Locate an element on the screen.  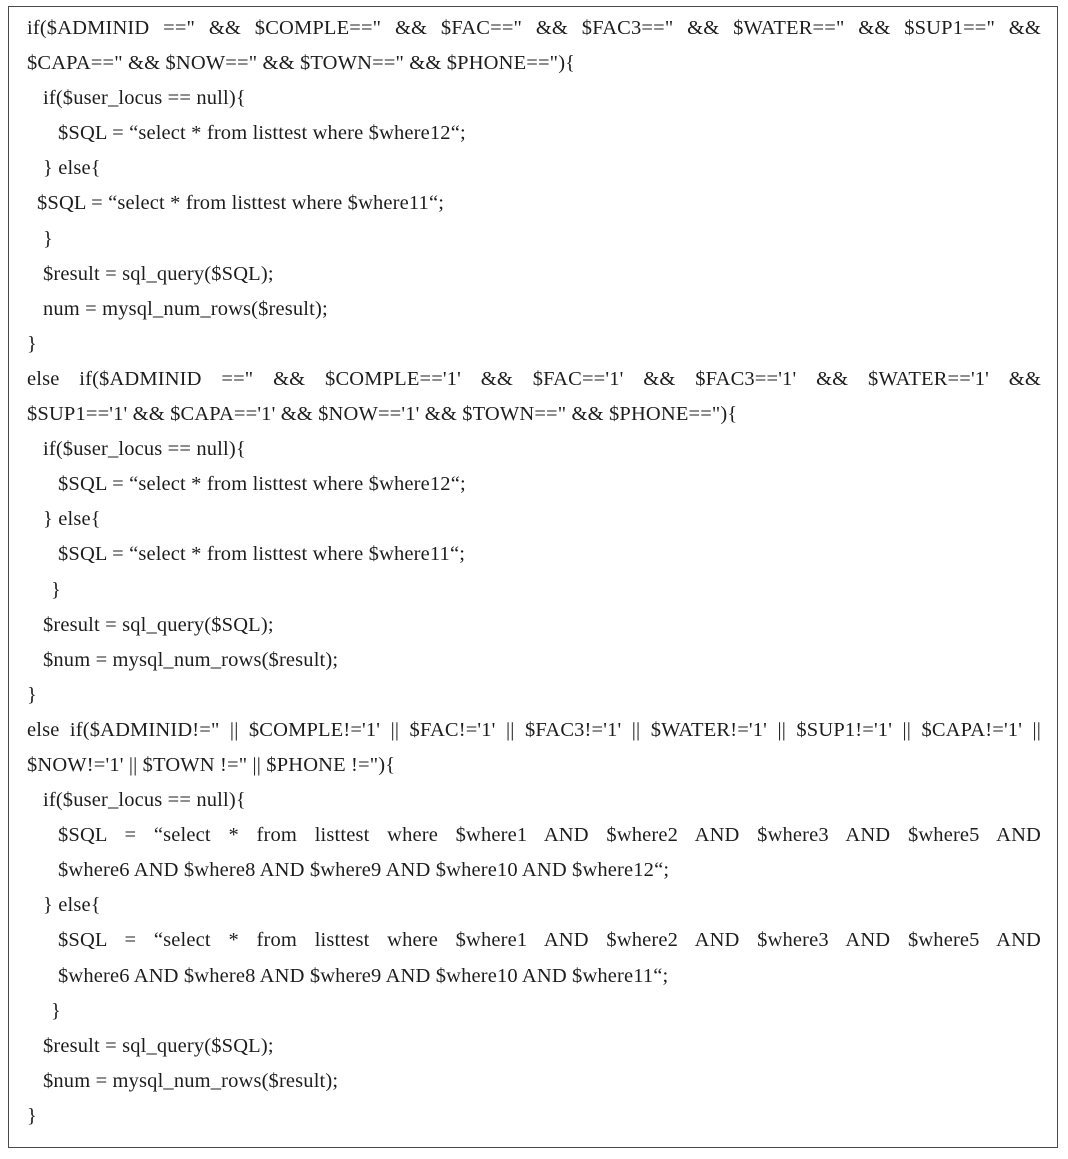
code-line: num = mysql_num_rows($result); is located at coordinates (185, 308).